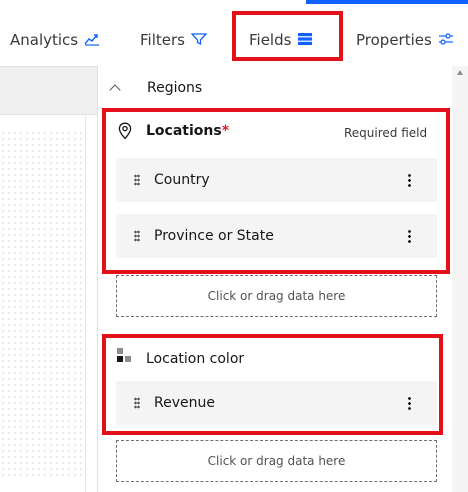  What do you see at coordinates (276, 236) in the screenshot?
I see `field-row-province-or-state: Province or State` at bounding box center [276, 236].